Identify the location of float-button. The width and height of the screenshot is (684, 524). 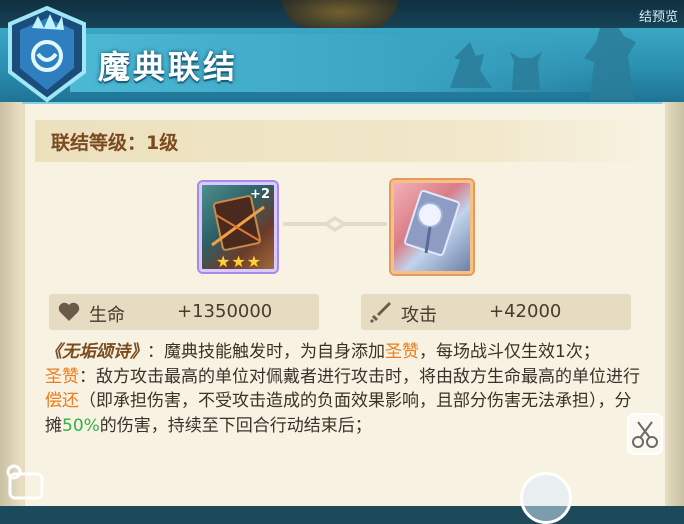
(546, 498).